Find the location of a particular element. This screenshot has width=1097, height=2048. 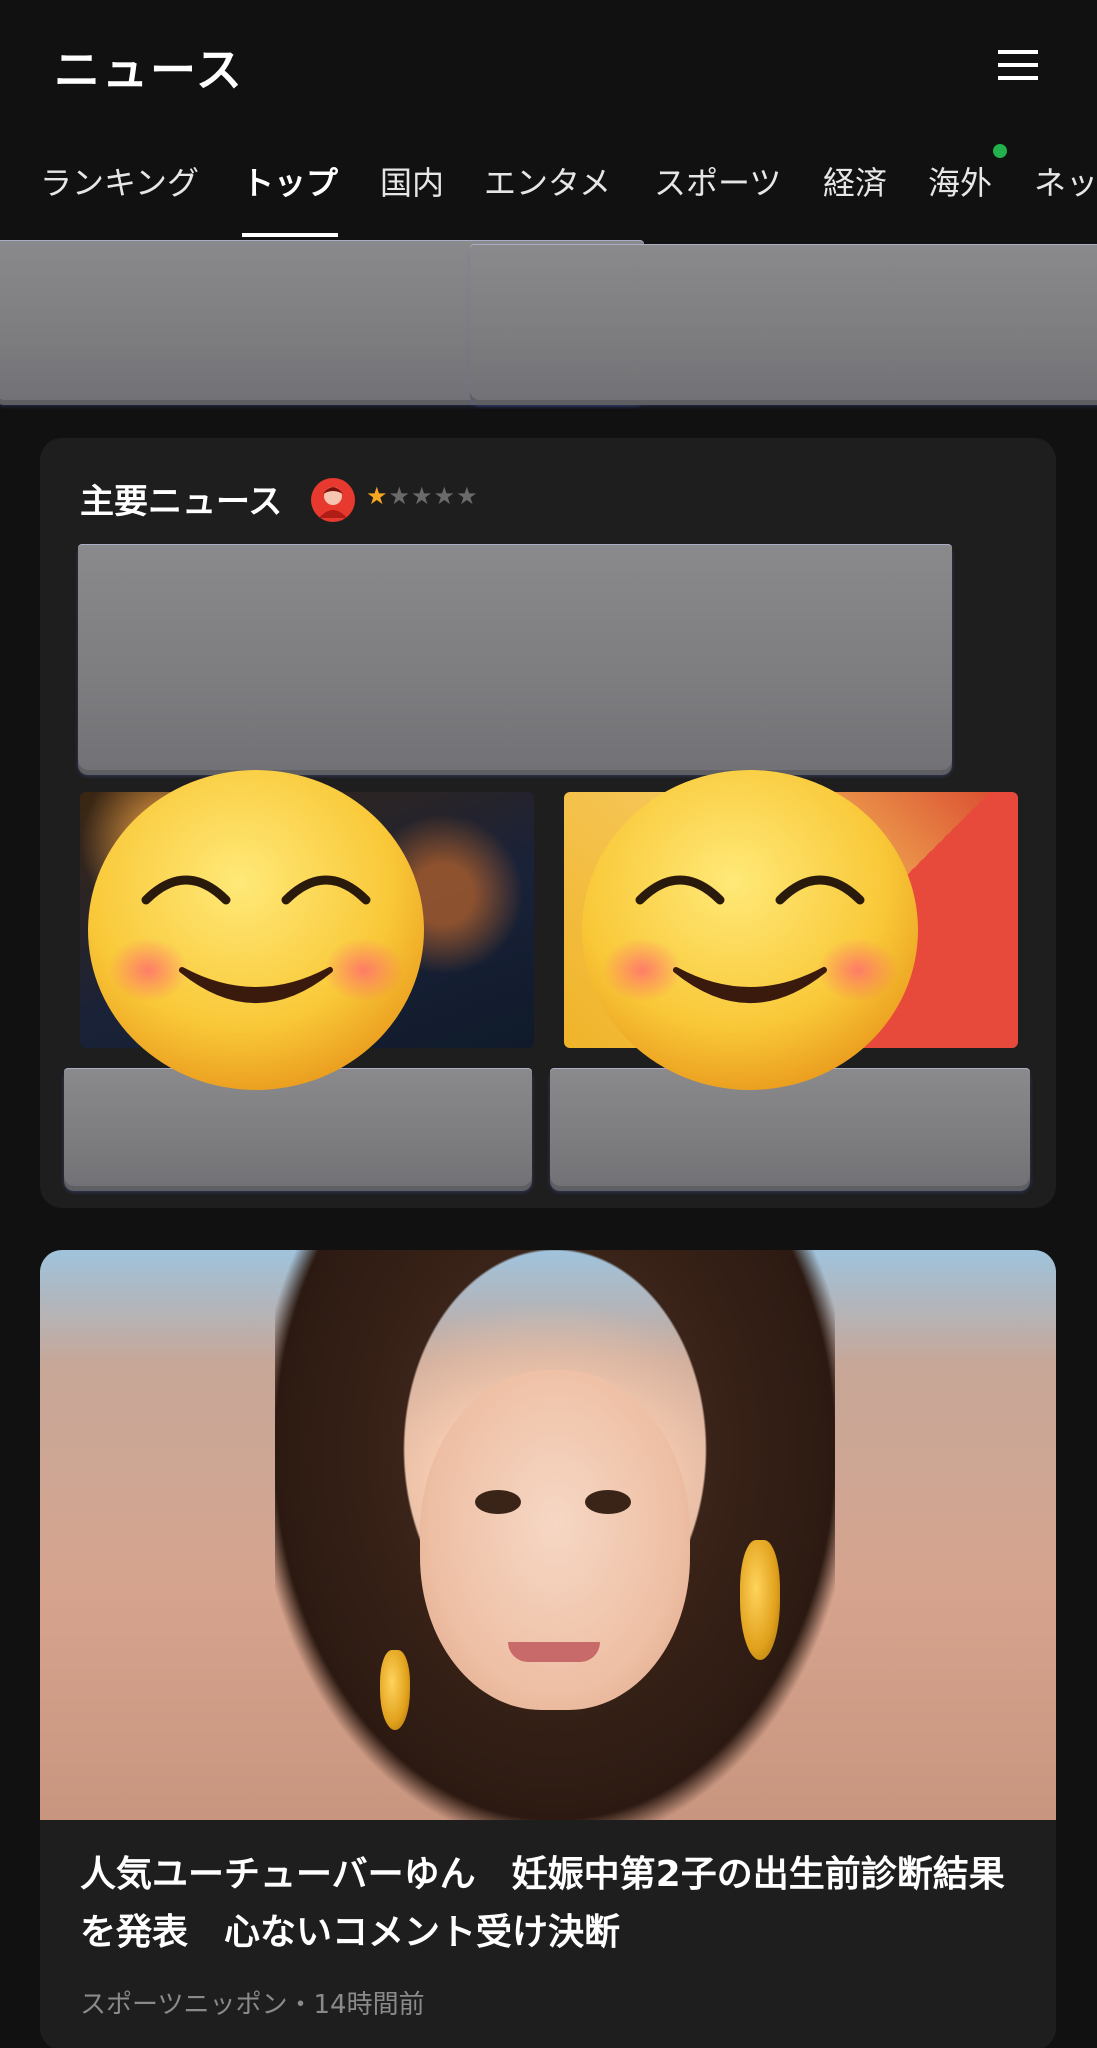

publisher-avatar-icon is located at coordinates (333, 500).